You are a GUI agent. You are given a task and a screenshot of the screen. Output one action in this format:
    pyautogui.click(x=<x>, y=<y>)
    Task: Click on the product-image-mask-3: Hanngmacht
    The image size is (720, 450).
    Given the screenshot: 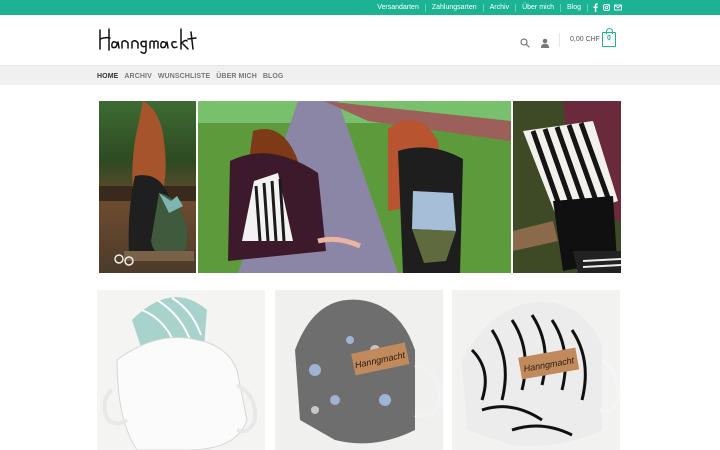 What is the action you would take?
    pyautogui.click(x=536, y=370)
    